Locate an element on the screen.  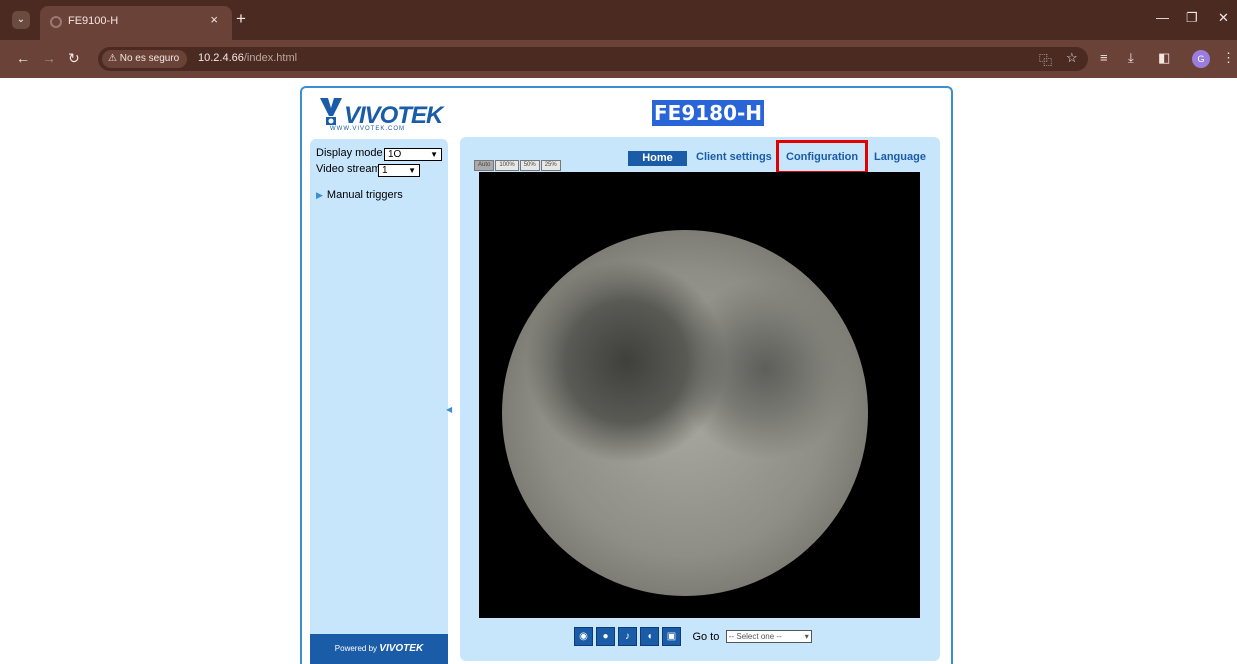
video-stream-value: 1 is located at coordinates (385, 170).